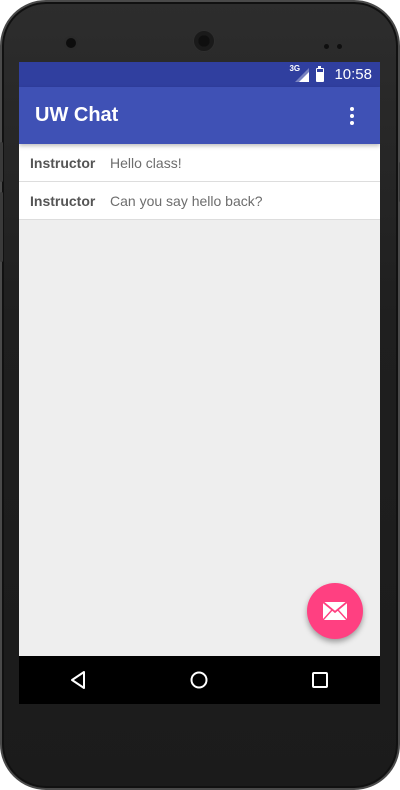 This screenshot has height=790, width=400. I want to click on volume-up-button, so click(1, 162).